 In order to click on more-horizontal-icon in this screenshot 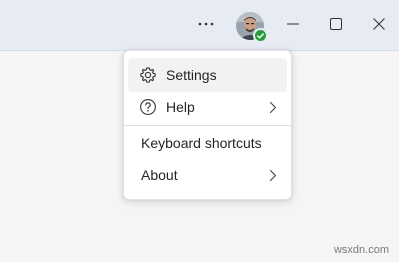, I will do `click(206, 24)`.